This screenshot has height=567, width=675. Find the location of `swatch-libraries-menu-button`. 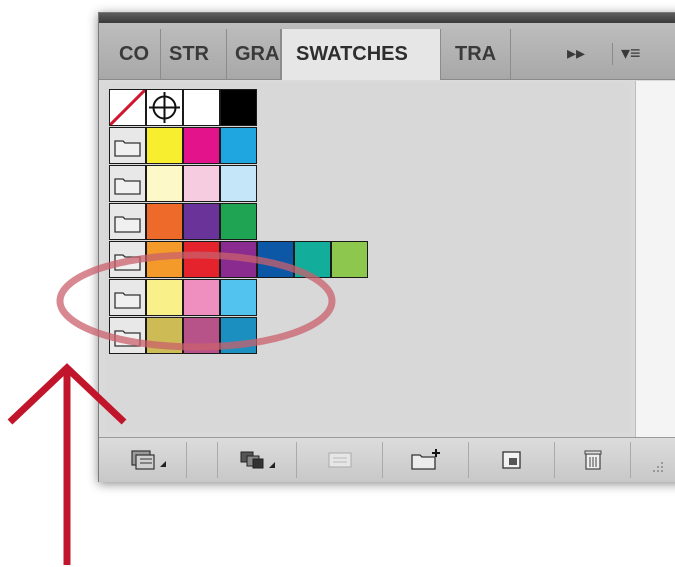

swatch-libraries-menu-button is located at coordinates (149, 460).